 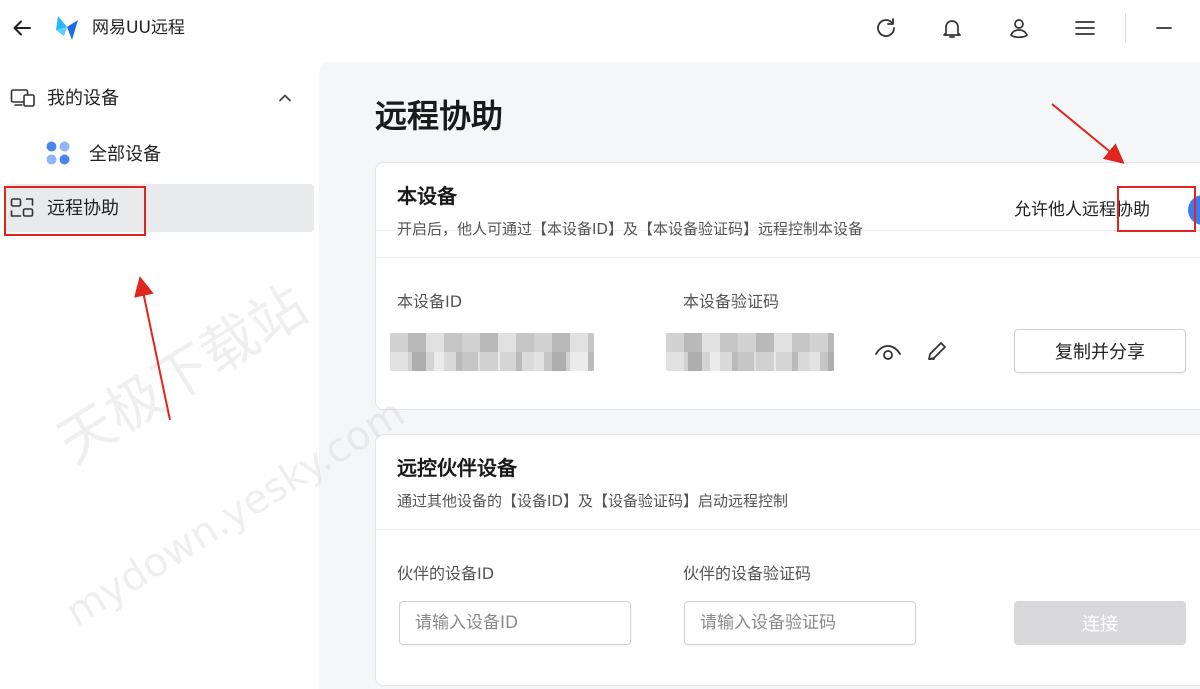 I want to click on back-arrow-icon, so click(x=22, y=28).